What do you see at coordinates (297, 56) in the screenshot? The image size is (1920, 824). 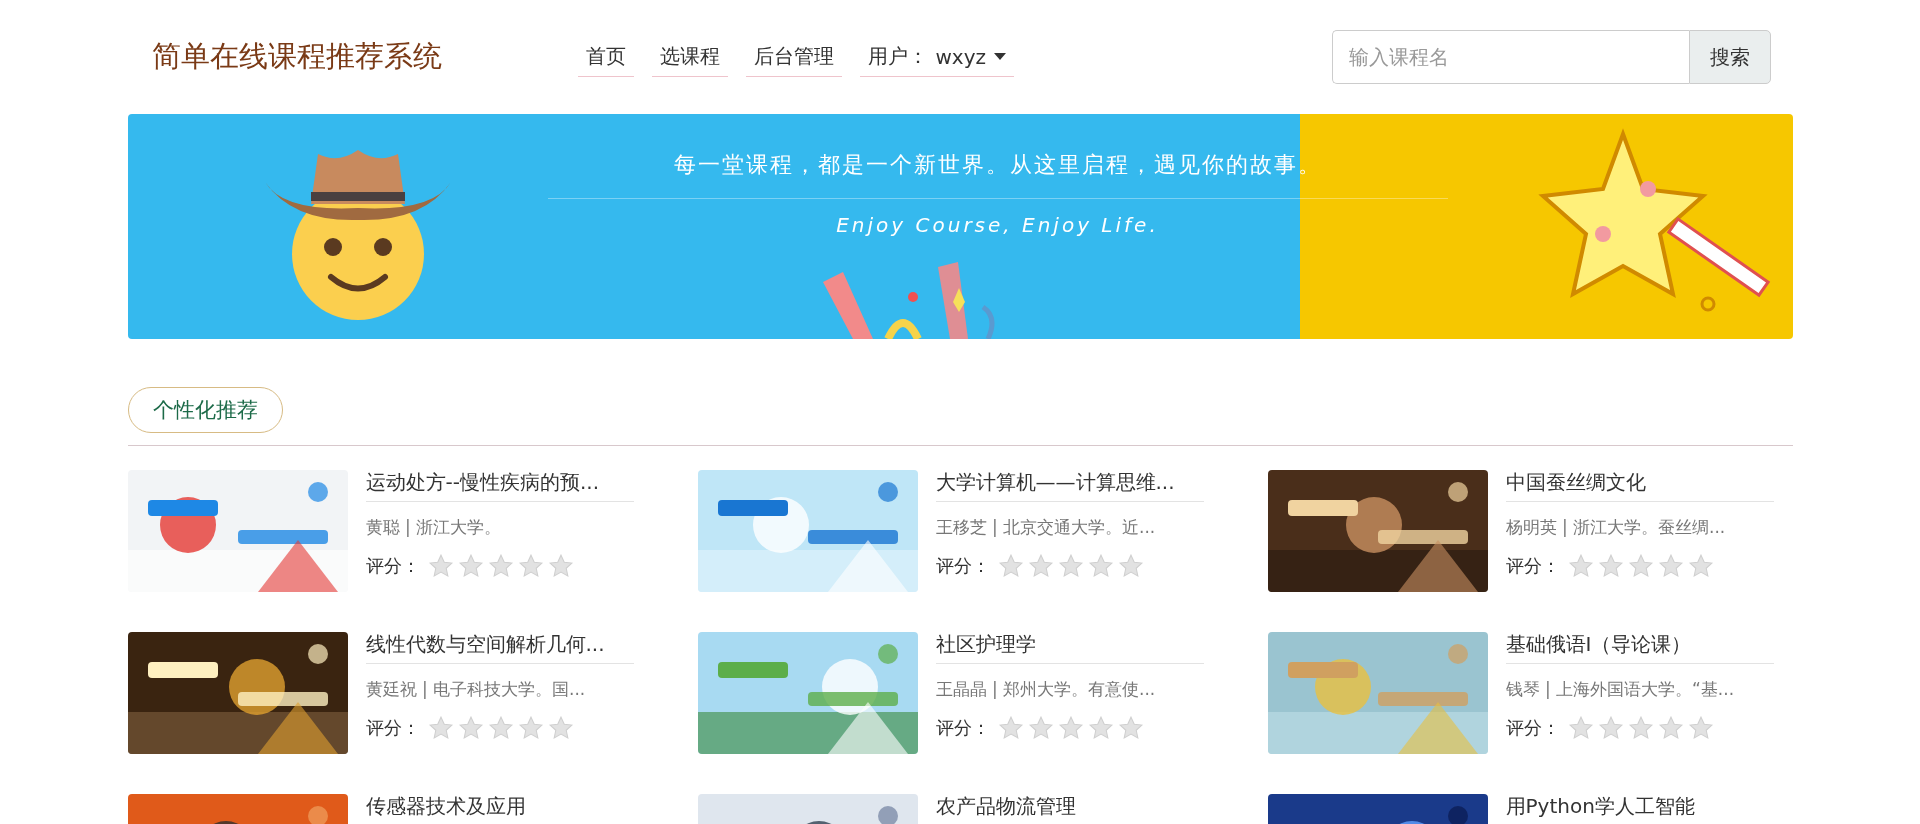 I see `site-title: 简单在线课程推荐系统` at bounding box center [297, 56].